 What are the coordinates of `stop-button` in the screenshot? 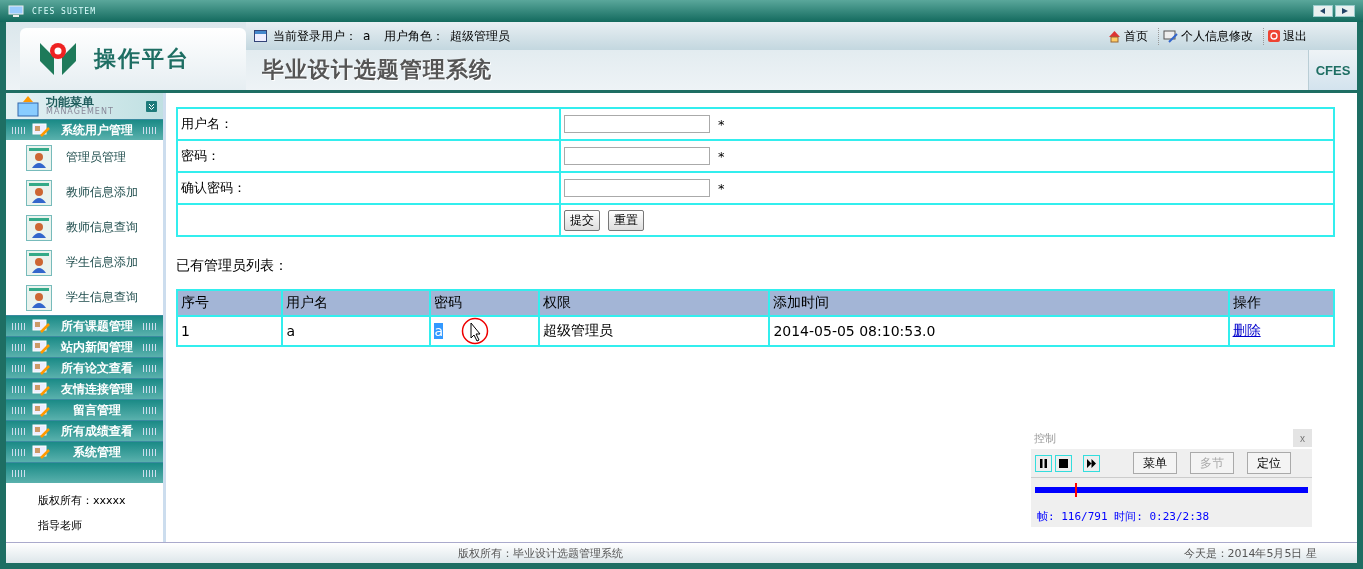 It's located at (1063, 463).